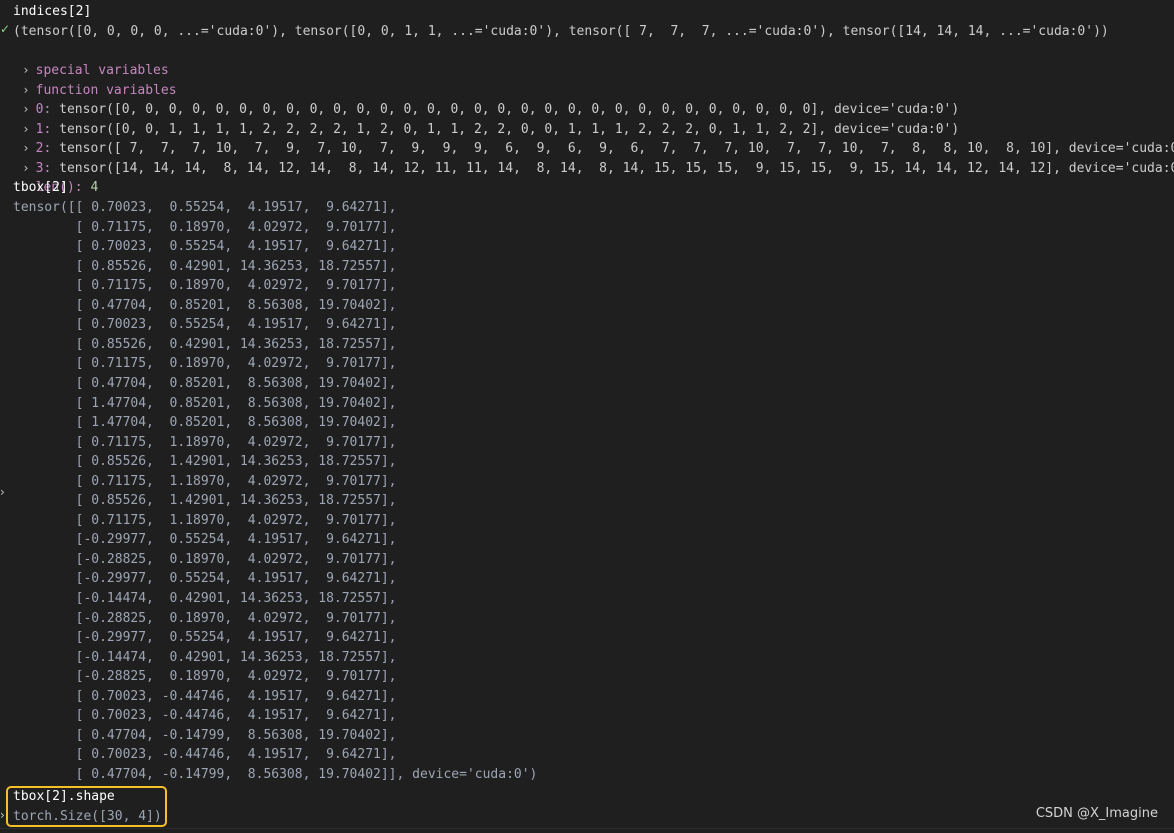 This screenshot has width=1174, height=833. I want to click on watermark: CSDN @X_Imagine, so click(1096, 813).